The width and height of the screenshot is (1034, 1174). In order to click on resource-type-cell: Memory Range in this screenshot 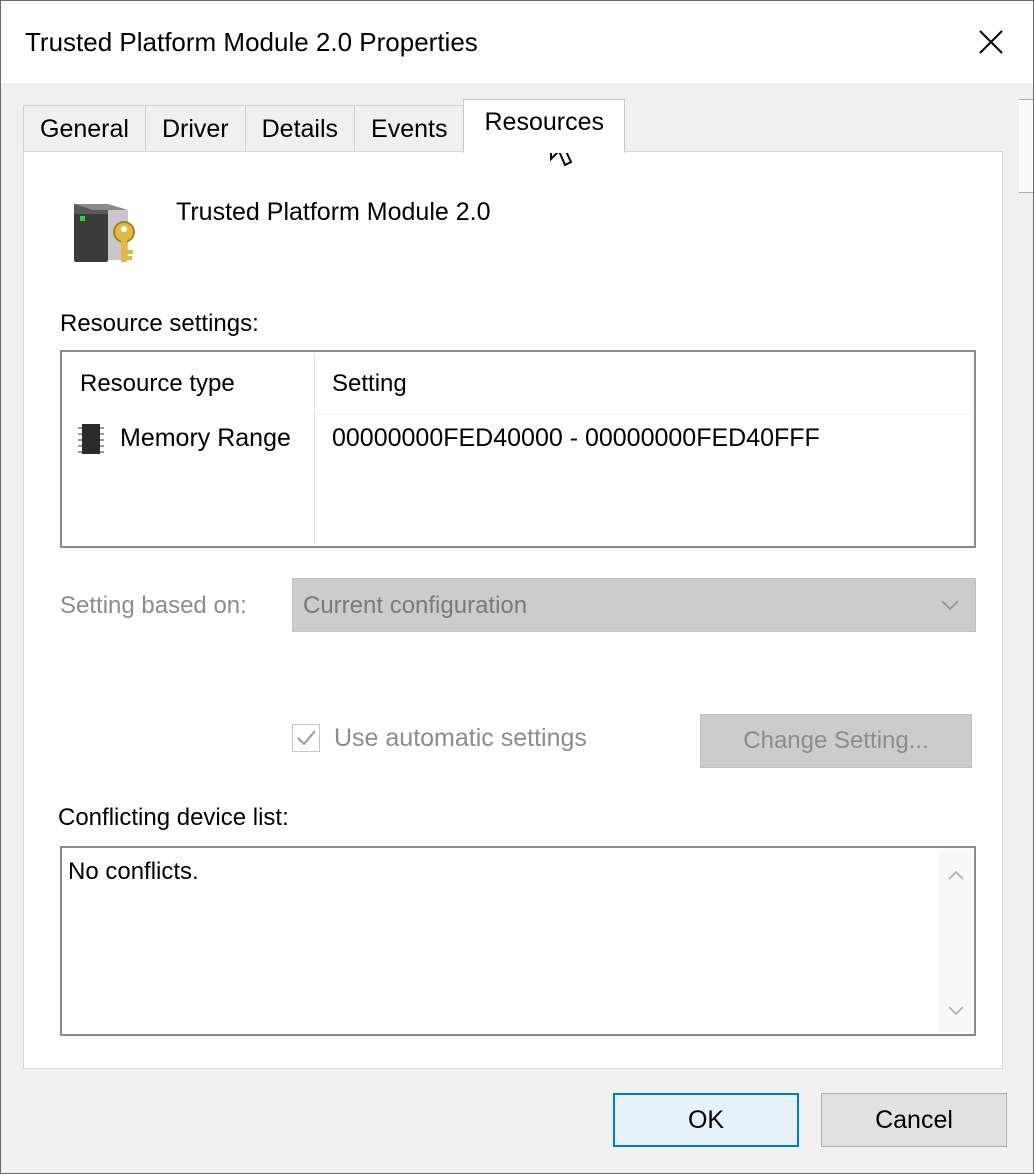, I will do `click(205, 438)`.